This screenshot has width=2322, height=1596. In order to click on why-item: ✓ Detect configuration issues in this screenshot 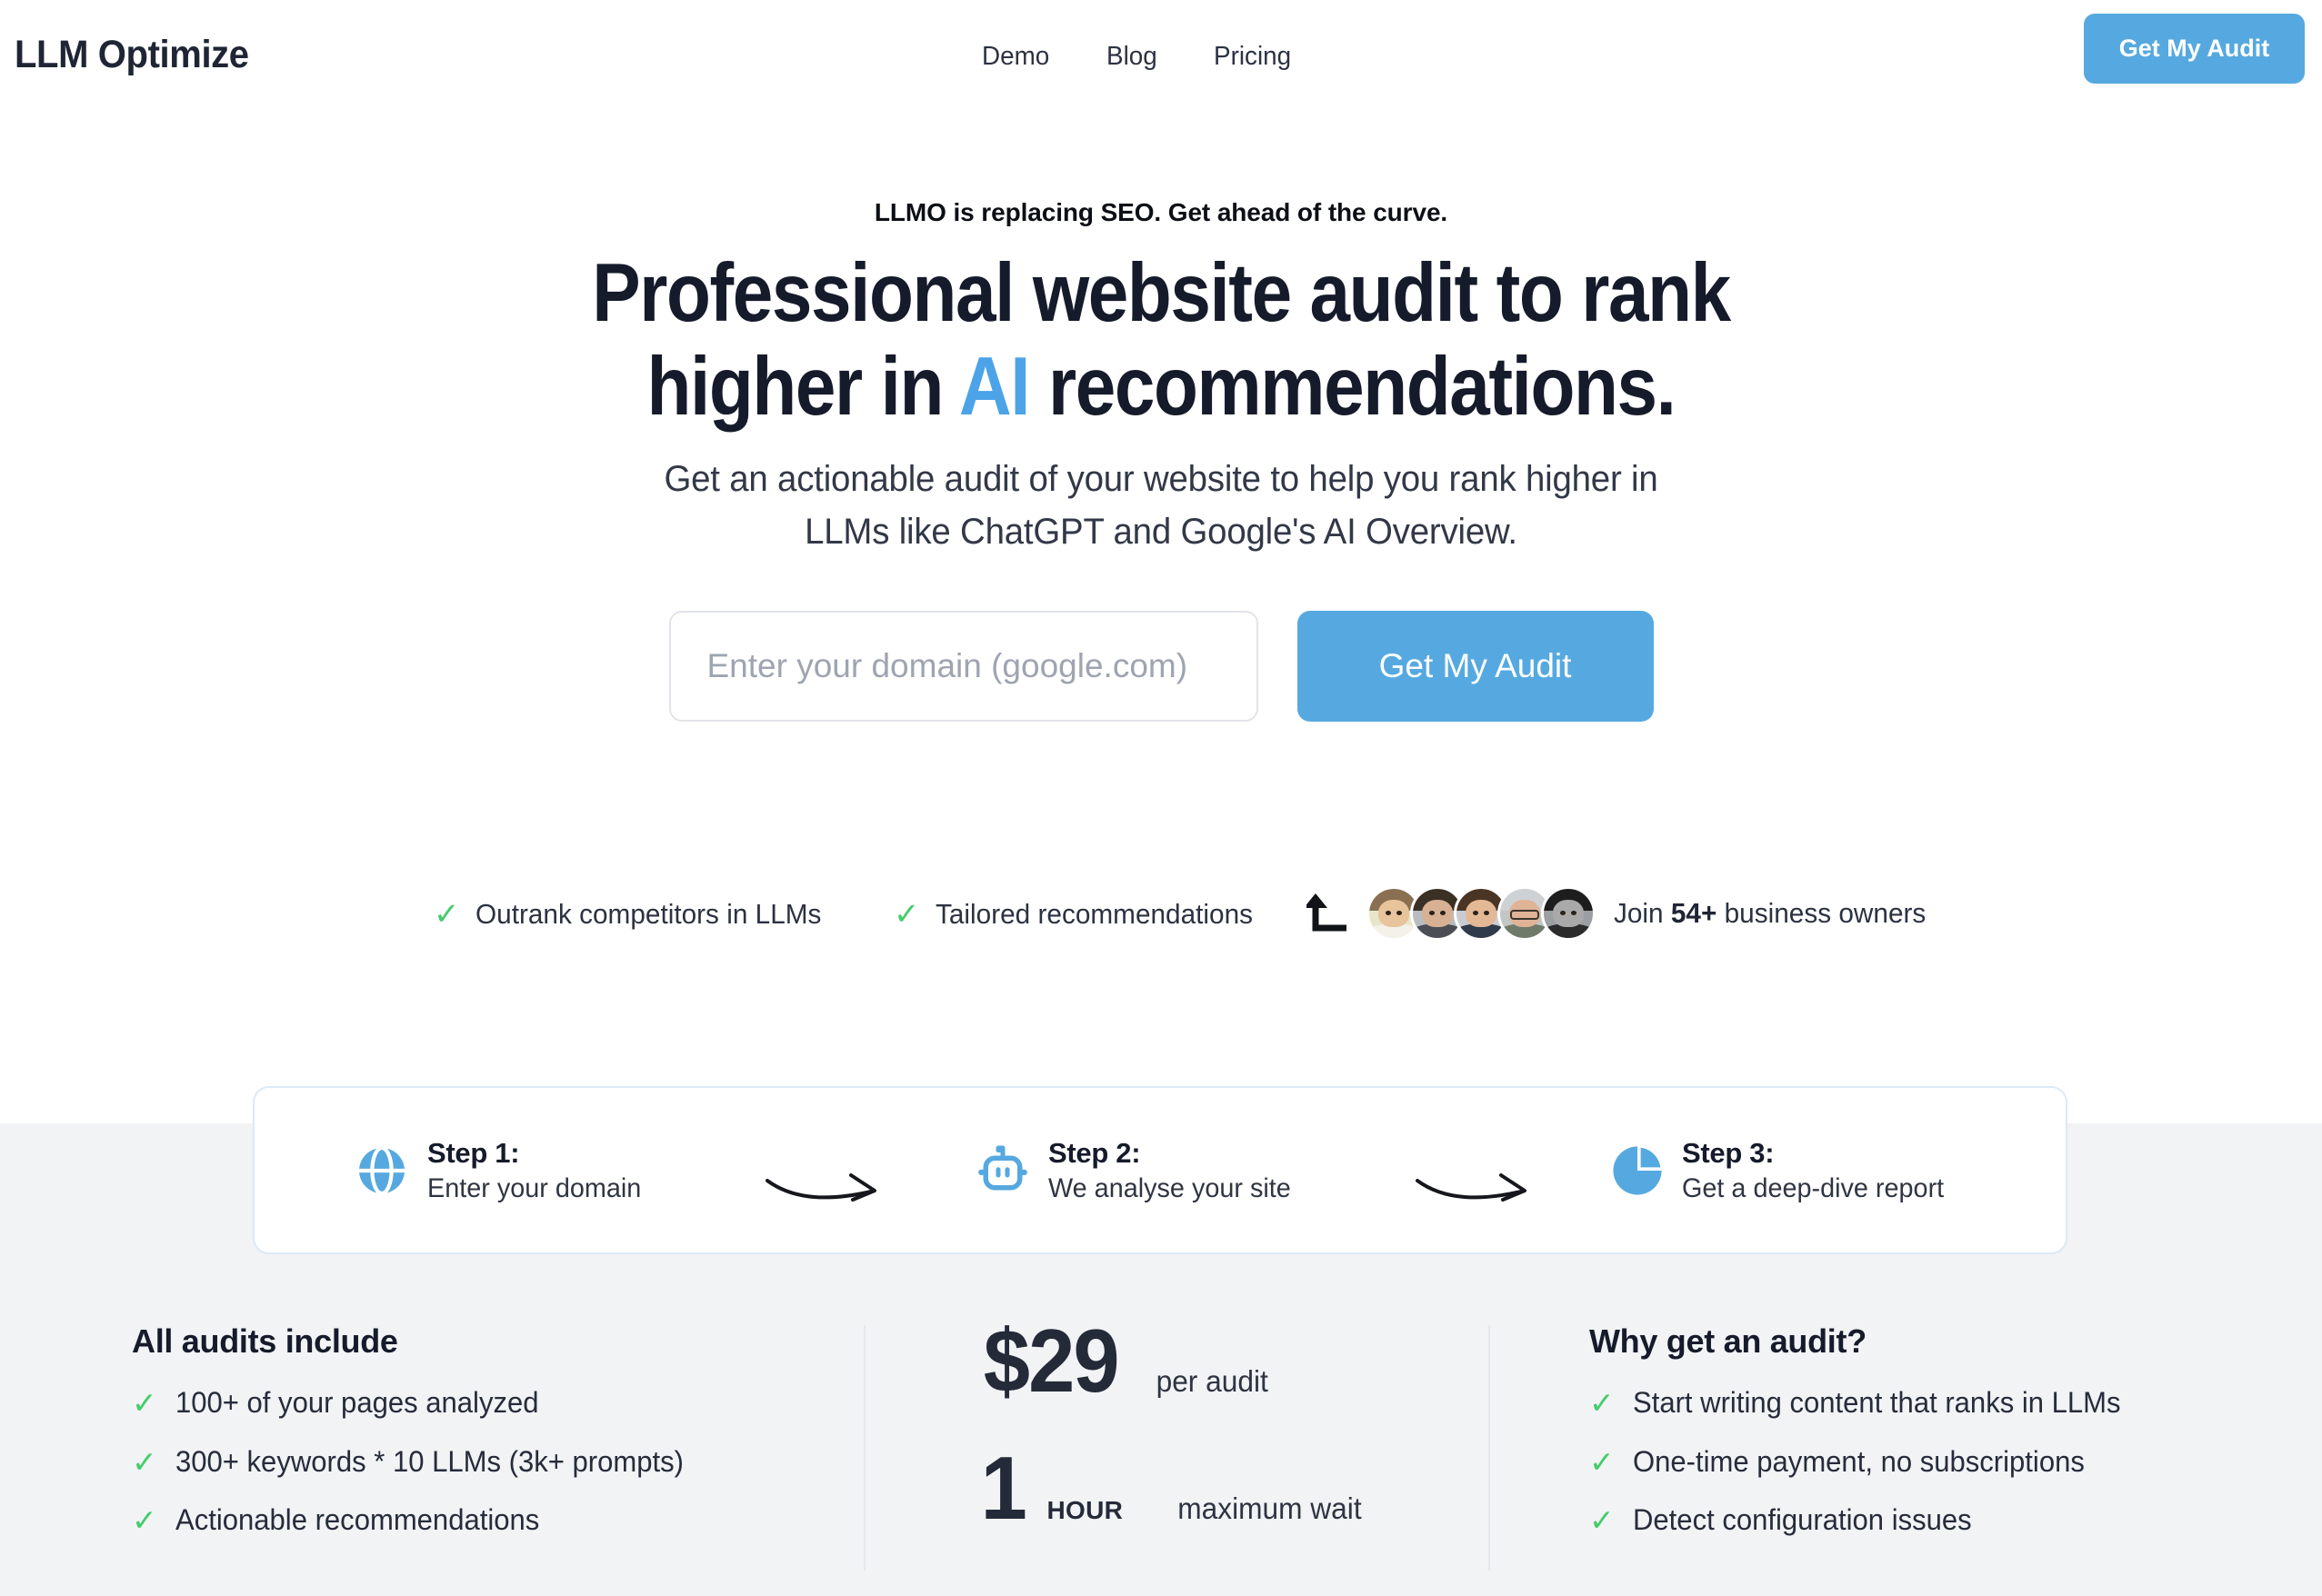, I will do `click(1862, 1521)`.